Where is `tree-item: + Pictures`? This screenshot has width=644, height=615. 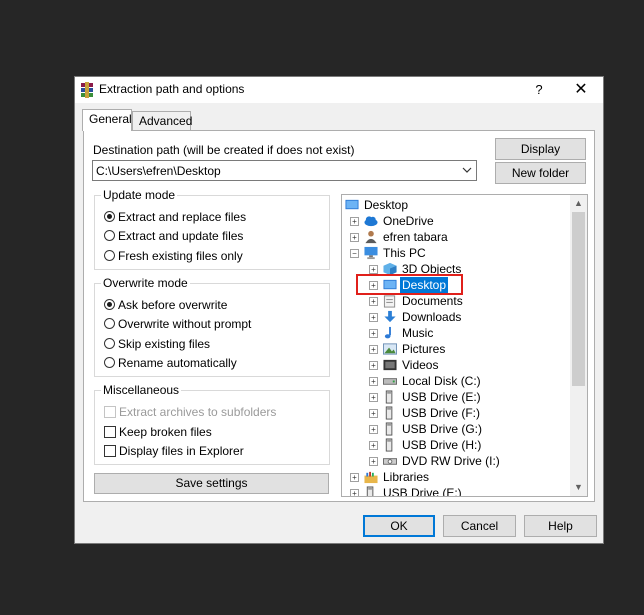
tree-item: + Pictures is located at coordinates (456, 349).